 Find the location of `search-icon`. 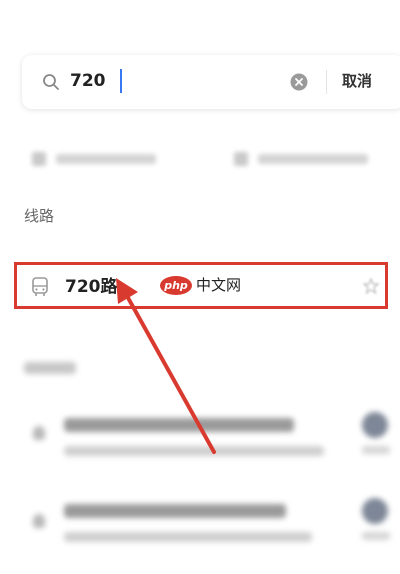

search-icon is located at coordinates (51, 82).